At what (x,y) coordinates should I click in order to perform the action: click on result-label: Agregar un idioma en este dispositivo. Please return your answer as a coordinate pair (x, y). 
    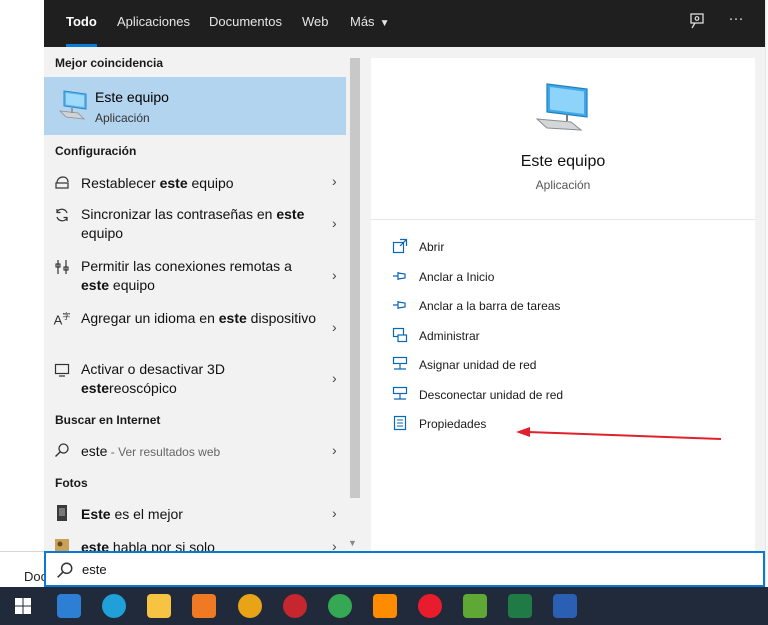
    Looking at the image, I should click on (199, 318).